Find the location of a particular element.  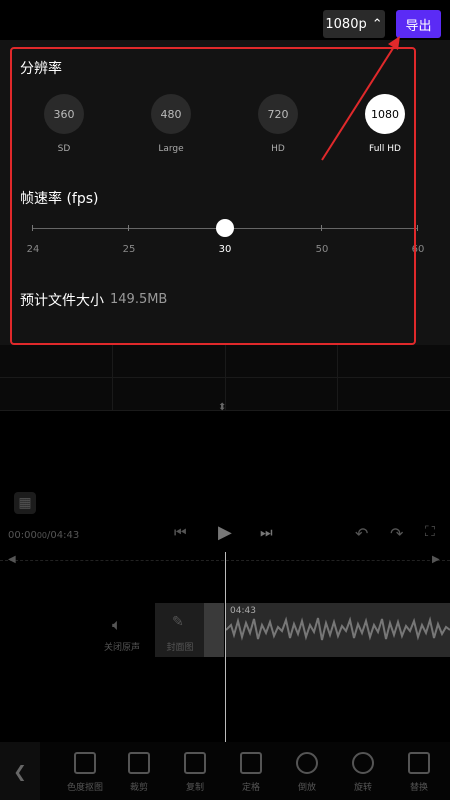

time-current: 00:00 is located at coordinates (22, 535).